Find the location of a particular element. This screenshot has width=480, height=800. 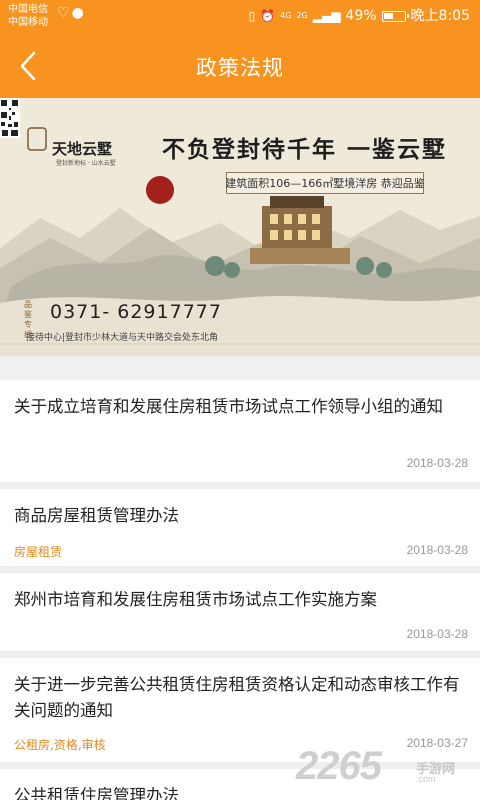

network-1-label: 4G is located at coordinates (286, 15).